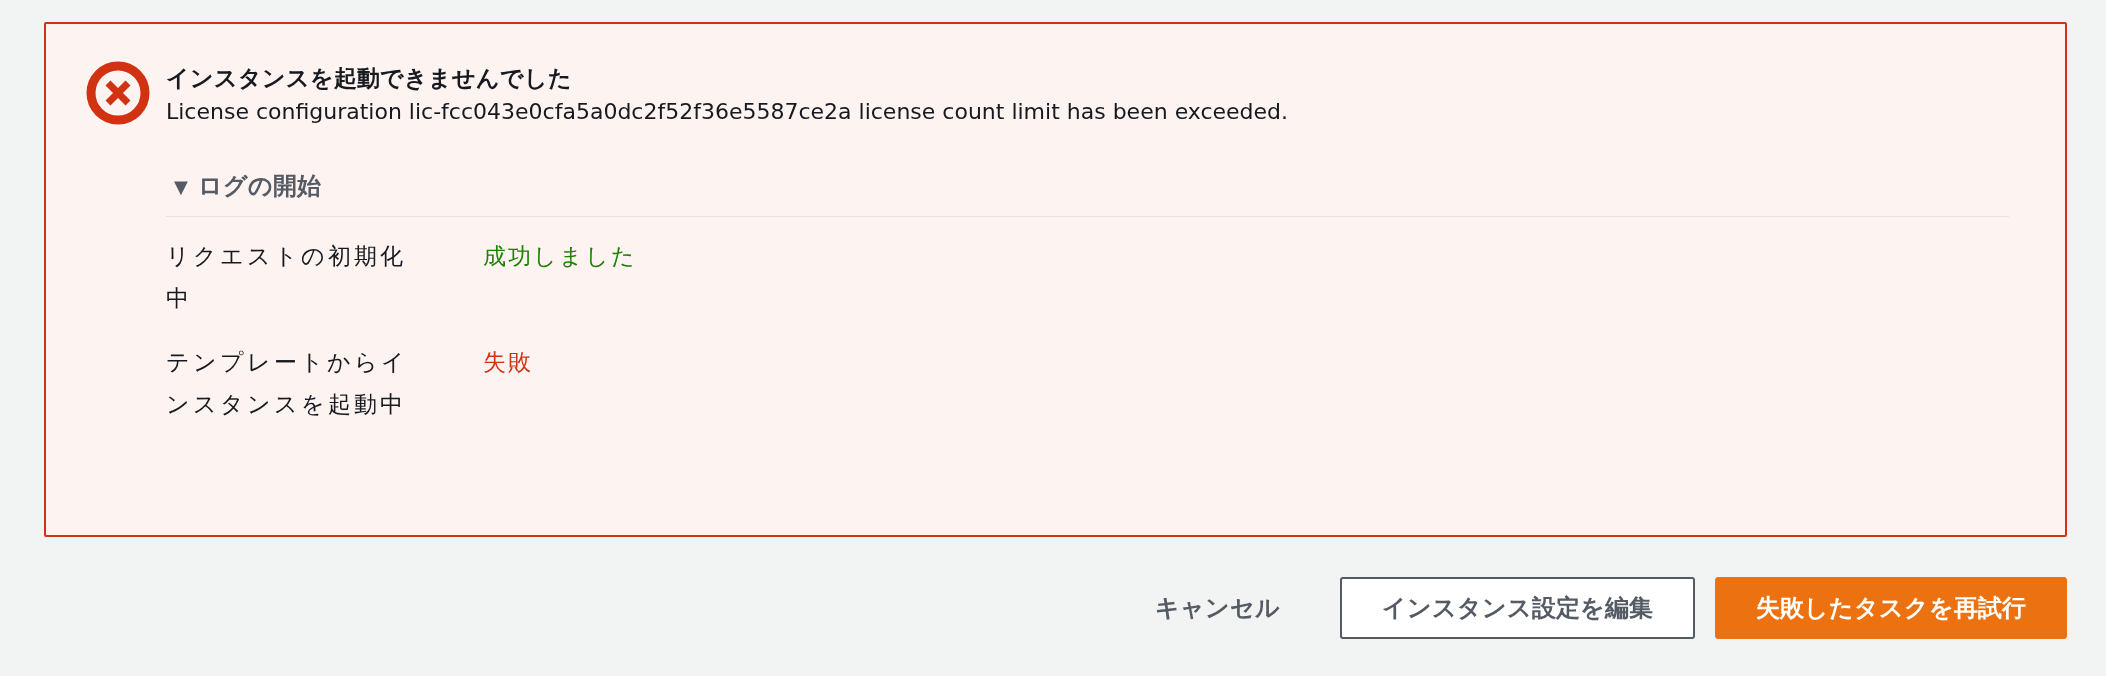 Image resolution: width=2106 pixels, height=676 pixels. What do you see at coordinates (560, 256) in the screenshot?
I see `log-status: 成功しました` at bounding box center [560, 256].